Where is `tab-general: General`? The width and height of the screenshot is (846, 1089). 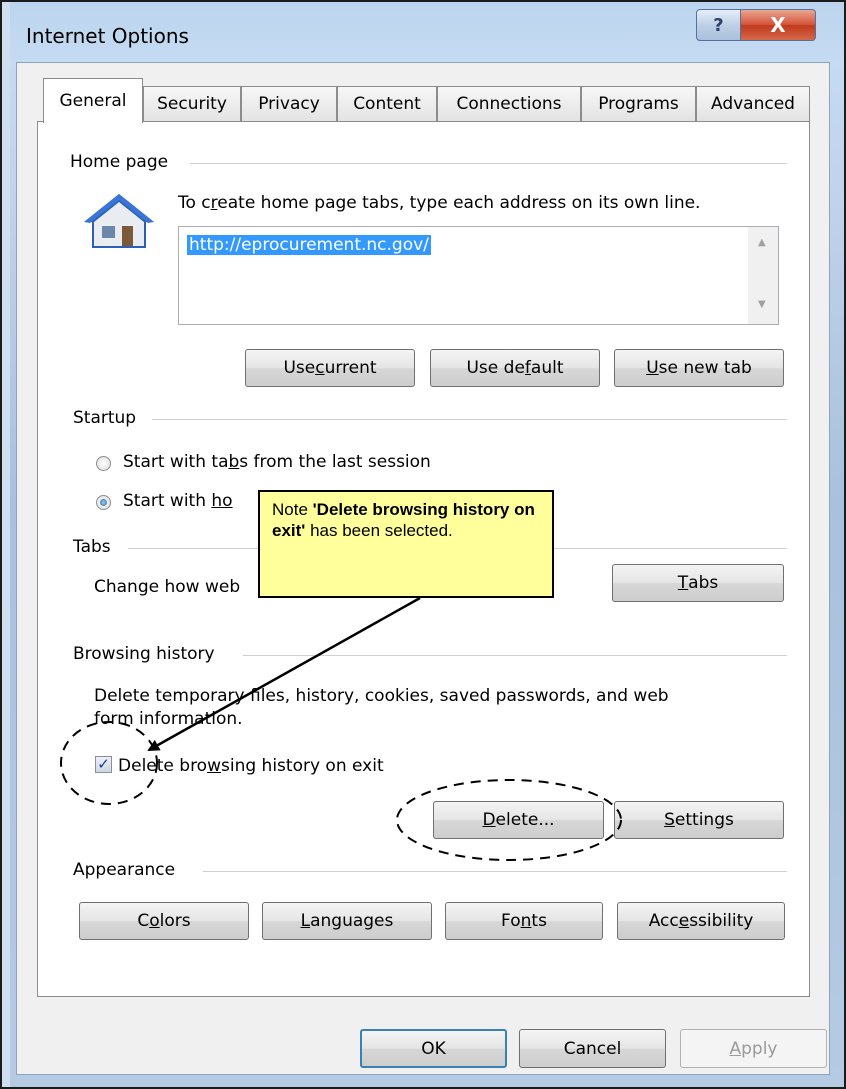 tab-general: General is located at coordinates (93, 100).